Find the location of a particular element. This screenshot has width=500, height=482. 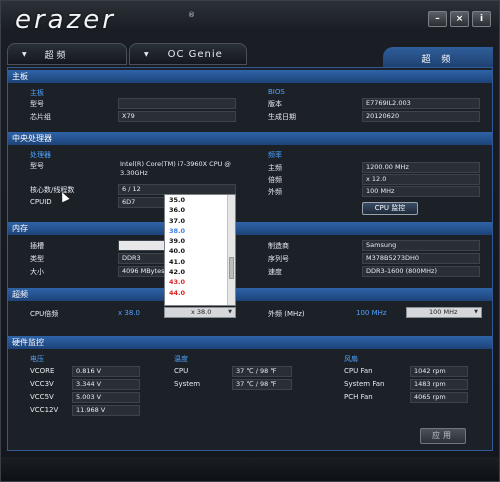

sub-temperature: 温度 is located at coordinates (181, 359).